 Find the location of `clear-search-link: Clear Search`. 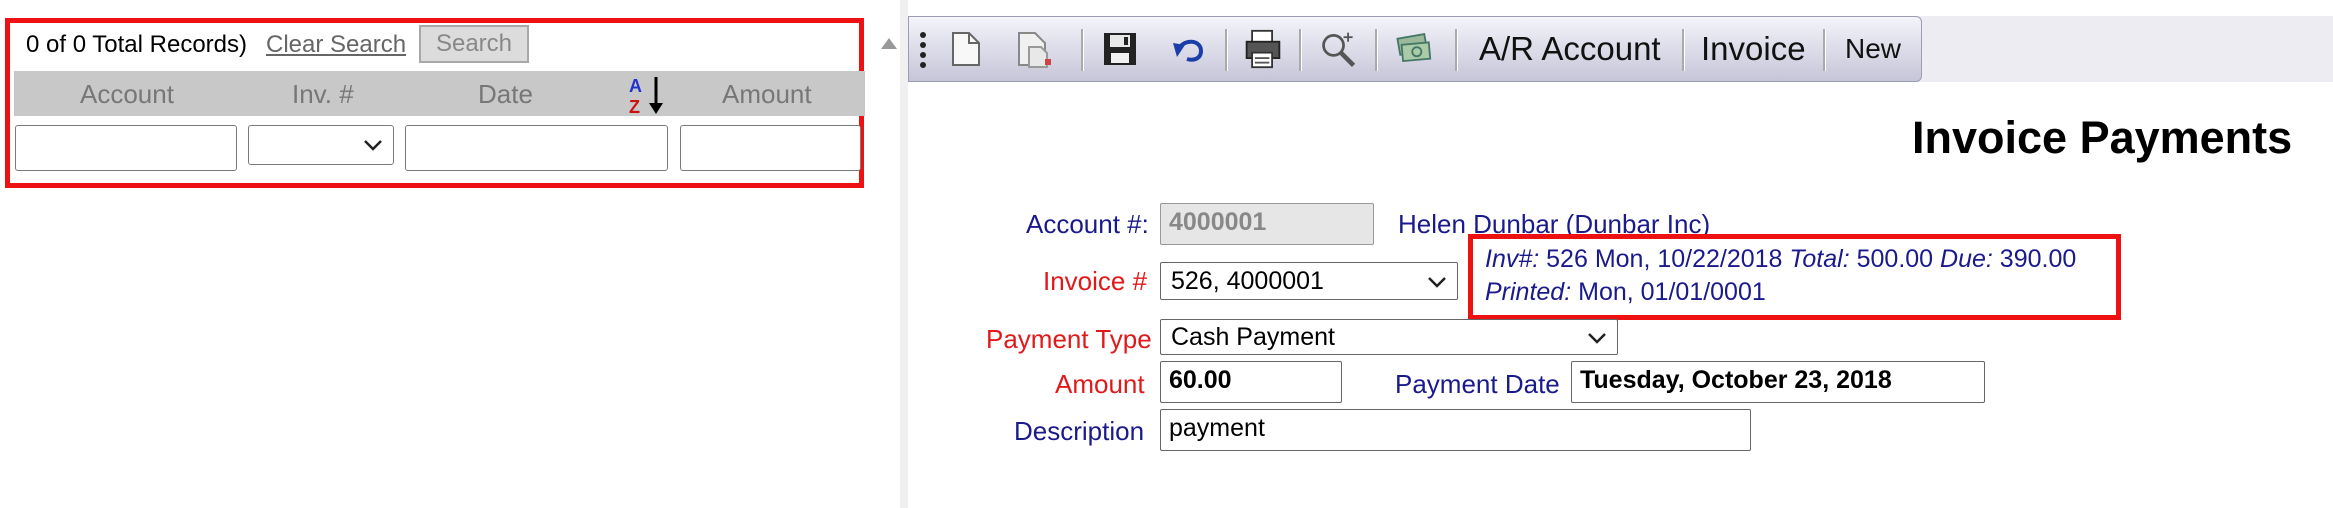

clear-search-link: Clear Search is located at coordinates (336, 45).